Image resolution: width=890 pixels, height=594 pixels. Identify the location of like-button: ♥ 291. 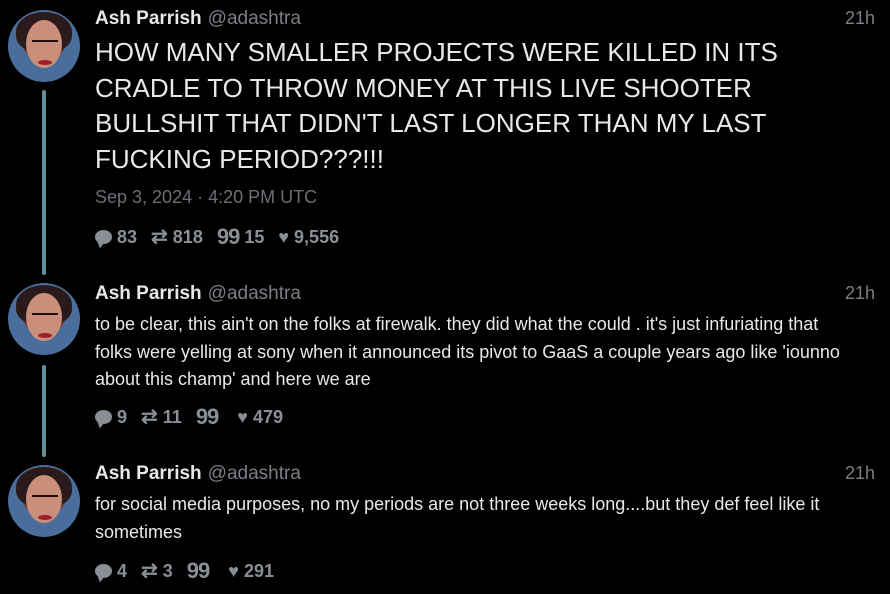
(251, 571).